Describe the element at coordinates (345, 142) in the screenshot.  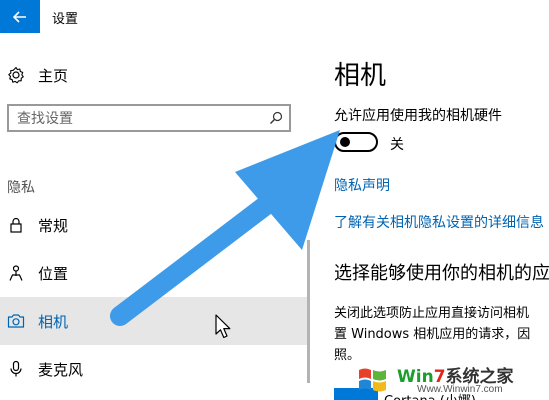
I see `toggle-knob` at that location.